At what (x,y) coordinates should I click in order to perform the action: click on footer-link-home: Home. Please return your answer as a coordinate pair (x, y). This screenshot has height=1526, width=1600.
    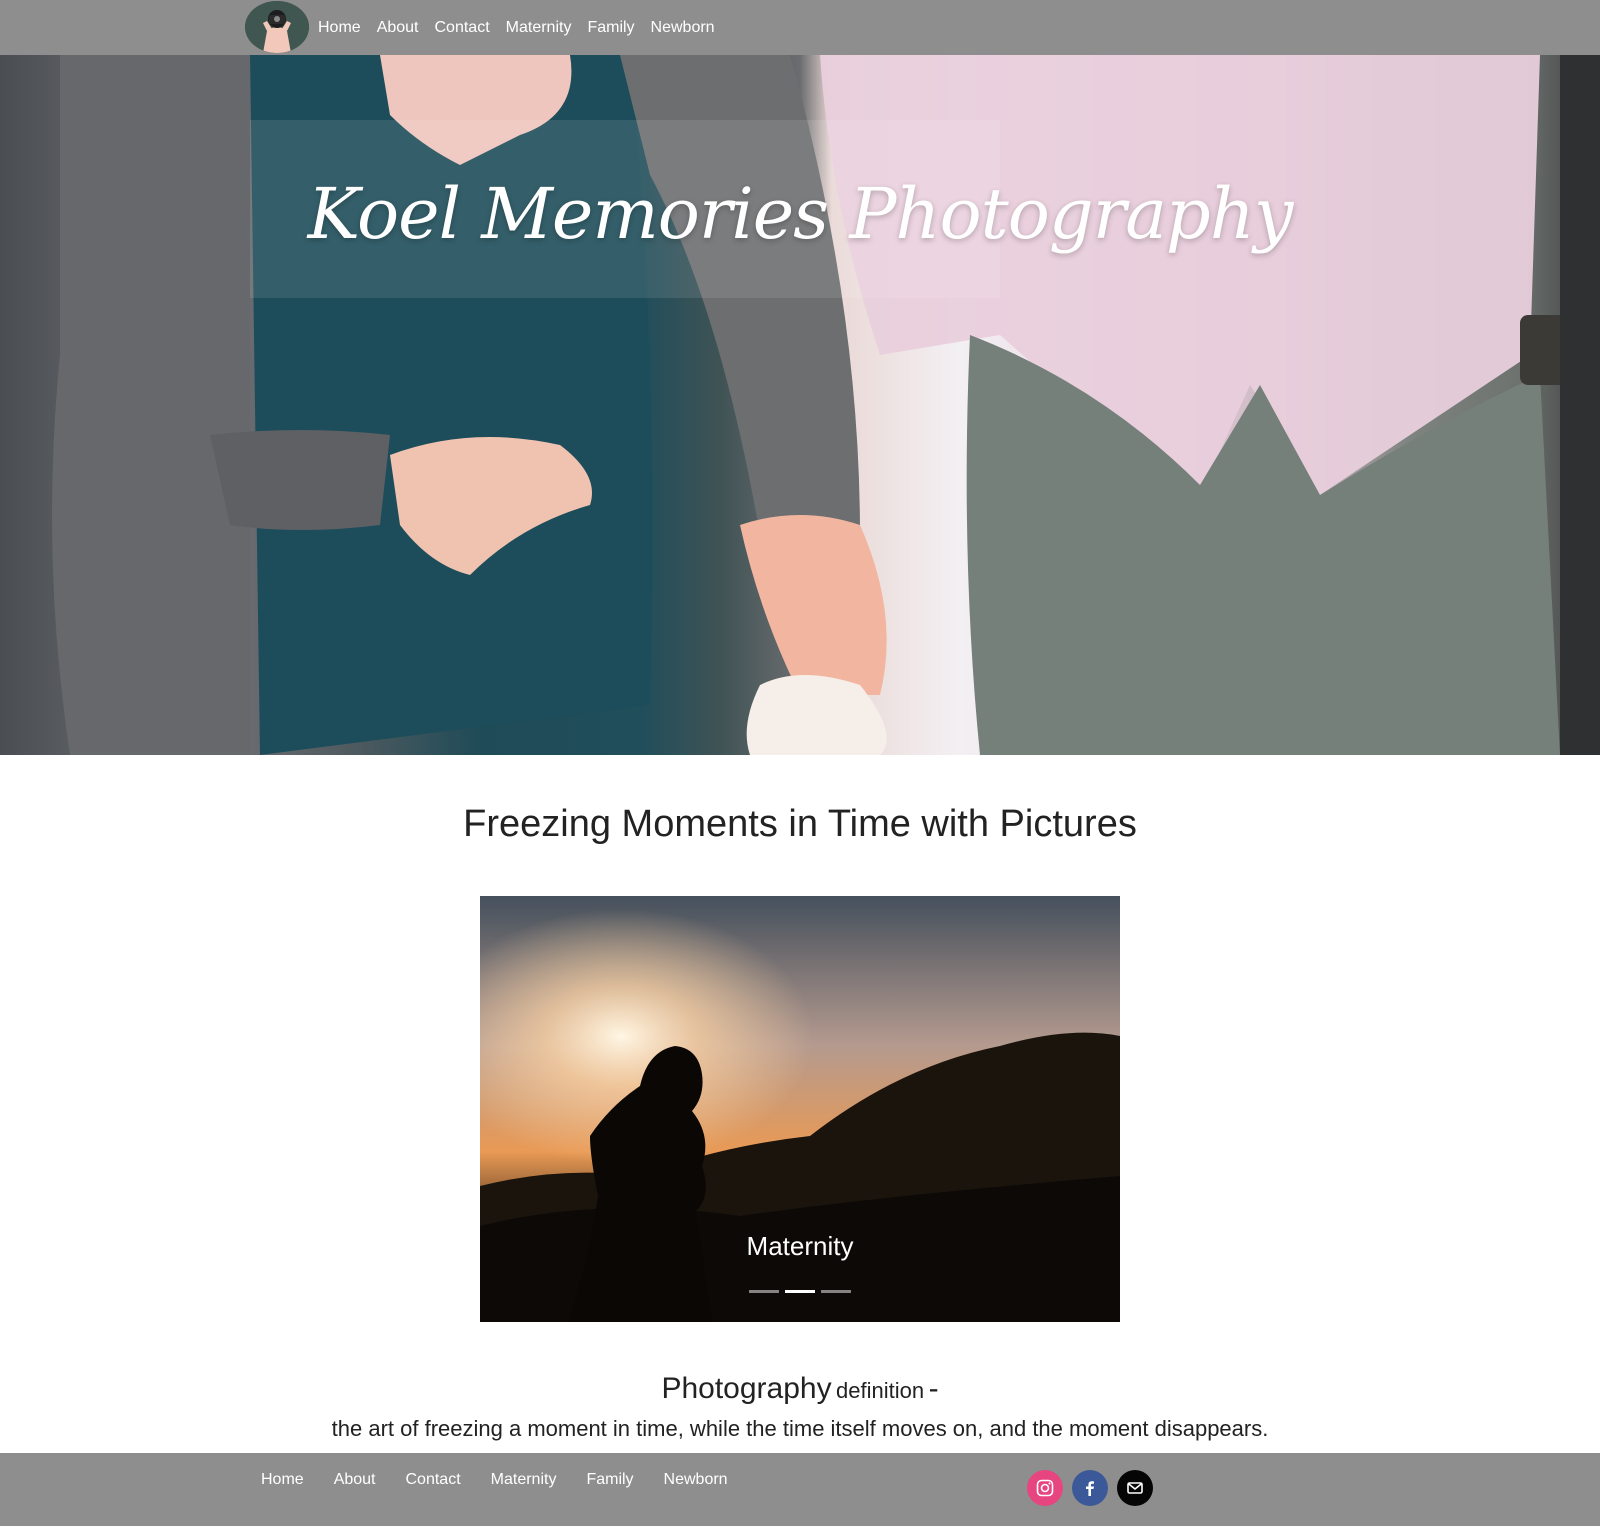
    Looking at the image, I should click on (282, 1480).